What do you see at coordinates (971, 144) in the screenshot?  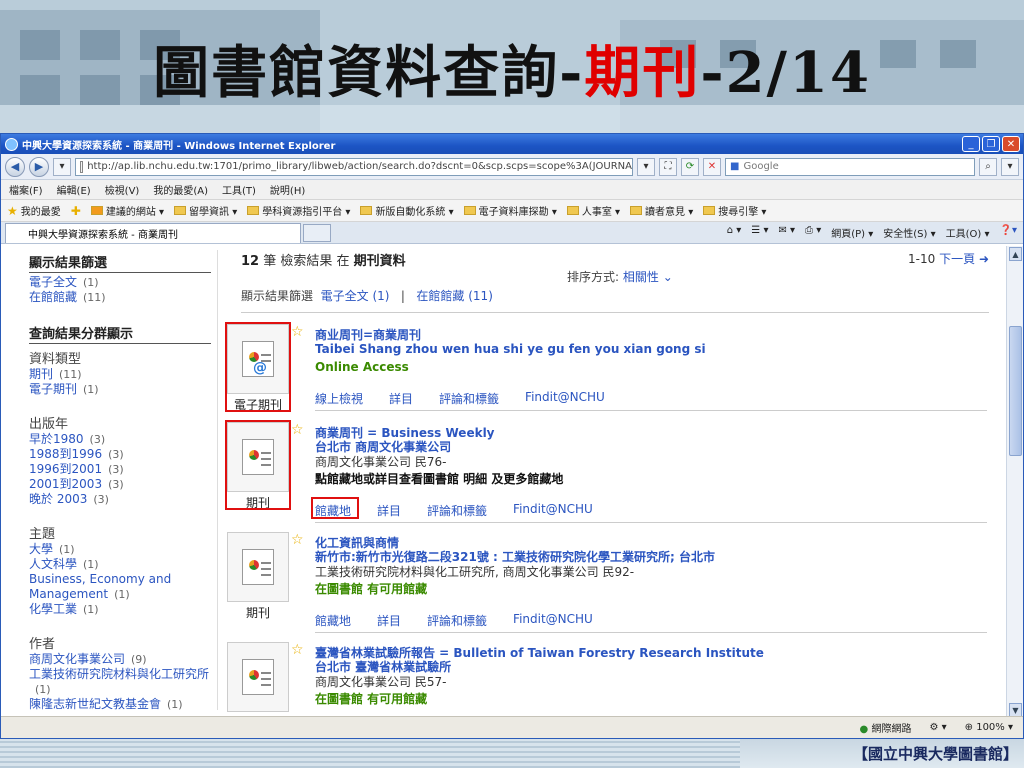 I see `minimize-button: _` at bounding box center [971, 144].